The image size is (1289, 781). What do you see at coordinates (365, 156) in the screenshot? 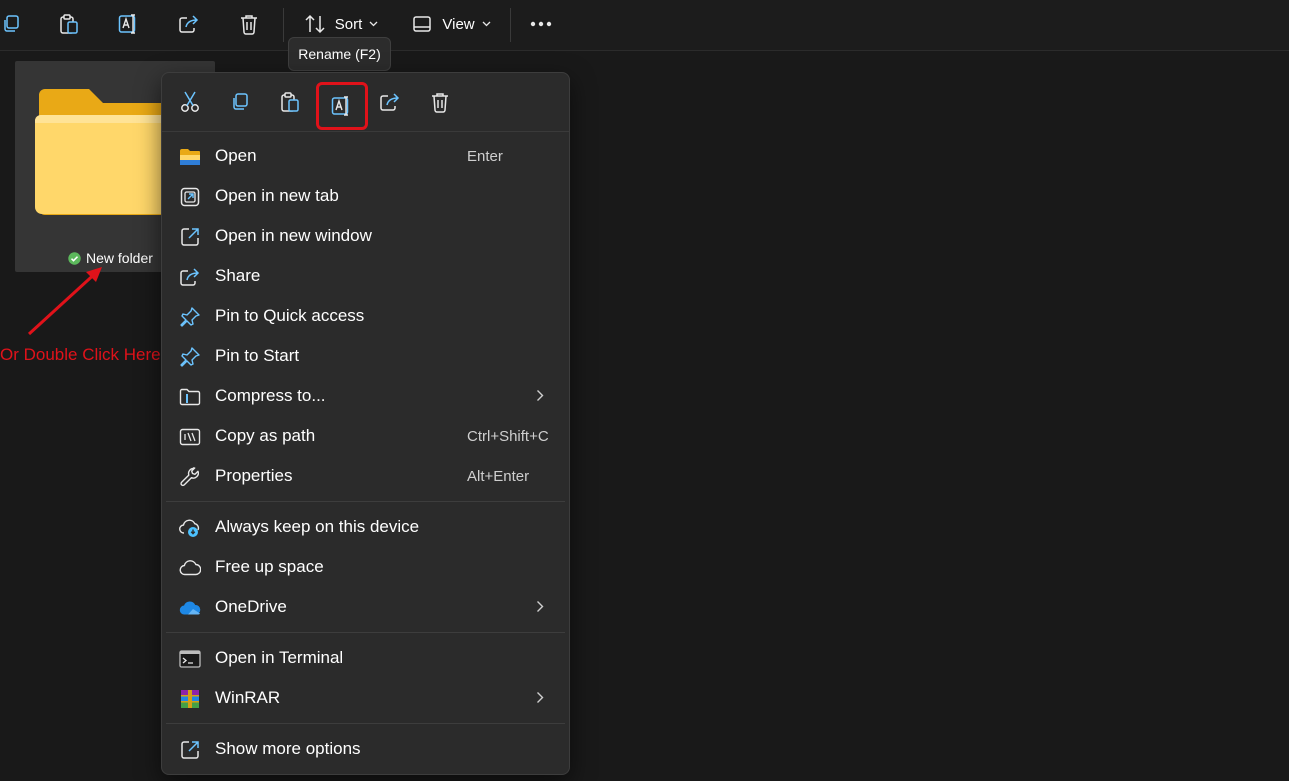
I see `menu-item-open: Open Enter` at bounding box center [365, 156].